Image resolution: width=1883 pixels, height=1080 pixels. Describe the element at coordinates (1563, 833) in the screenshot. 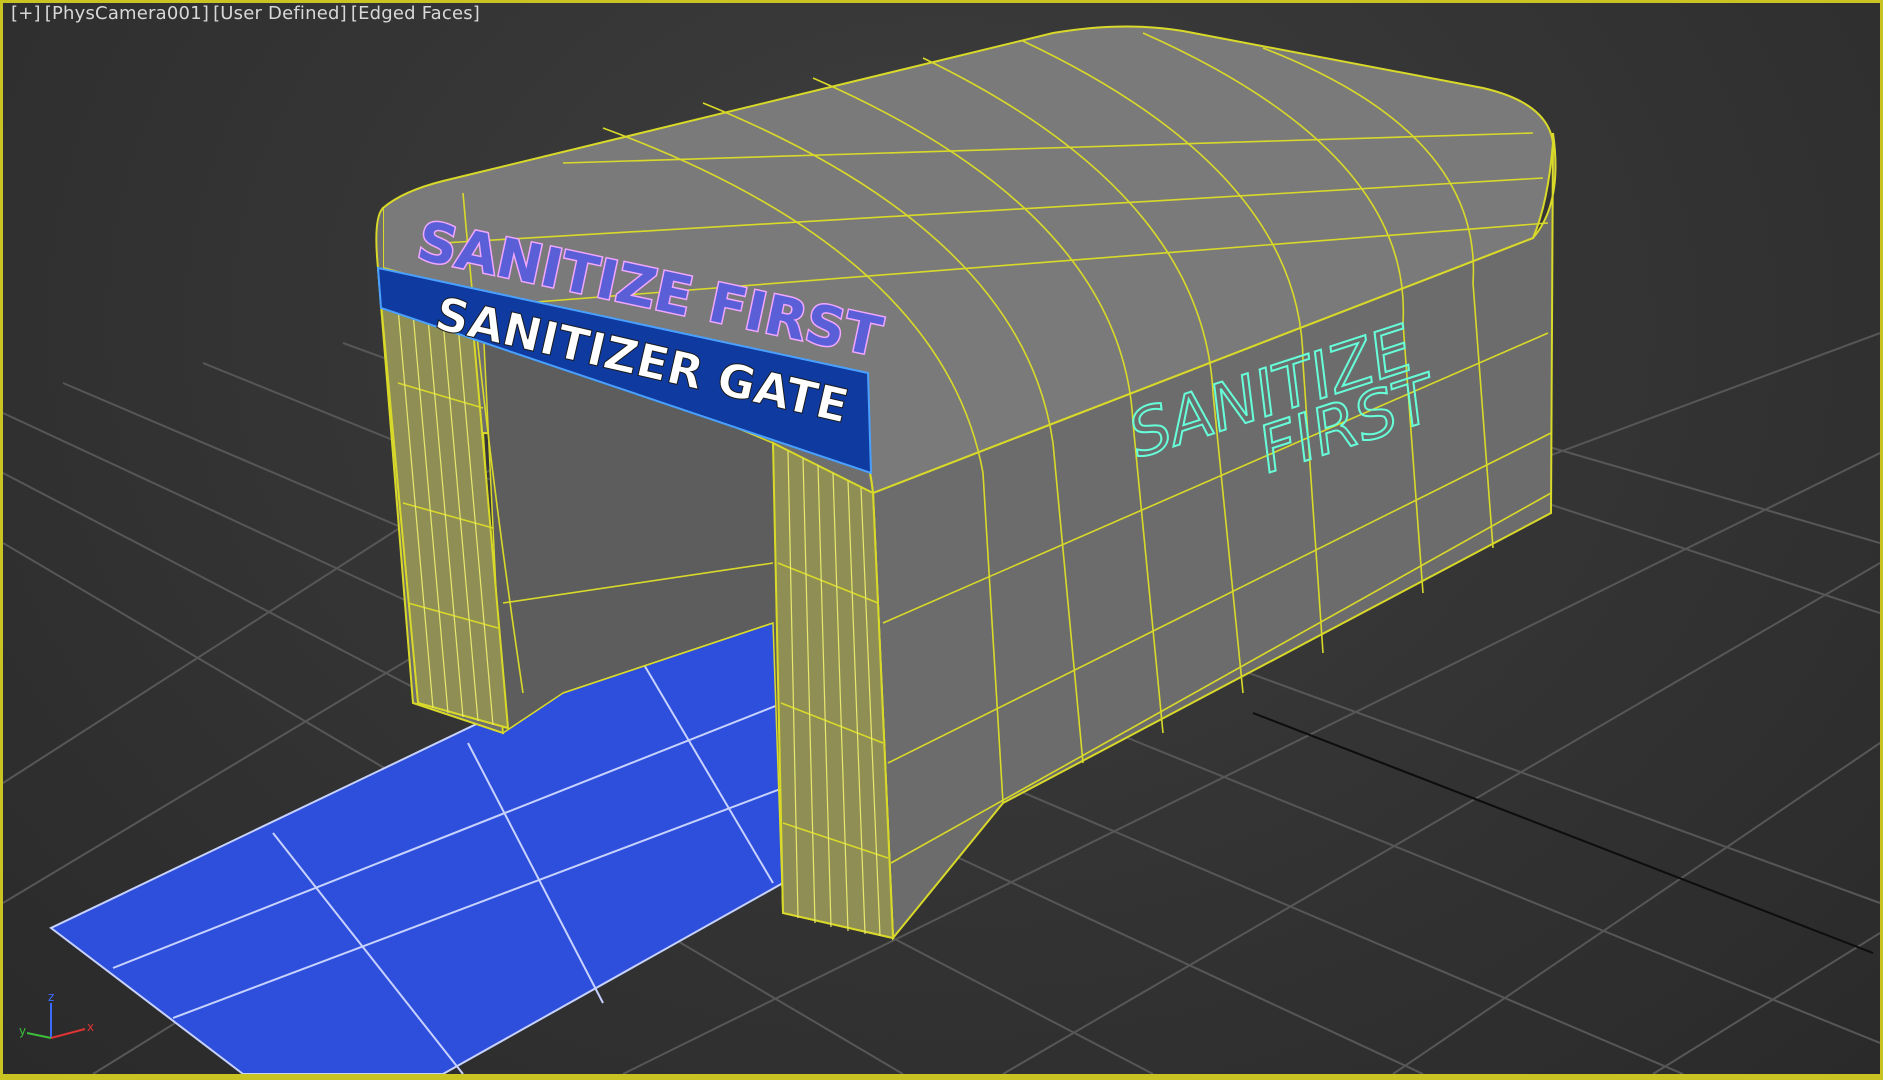

I see `ground-axis-line` at that location.